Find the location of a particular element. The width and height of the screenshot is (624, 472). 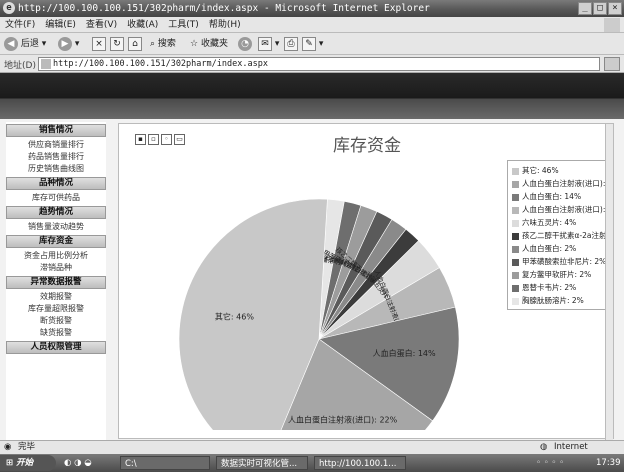

legend-item: 六味五灵片: 4% is located at coordinates (562, 222).